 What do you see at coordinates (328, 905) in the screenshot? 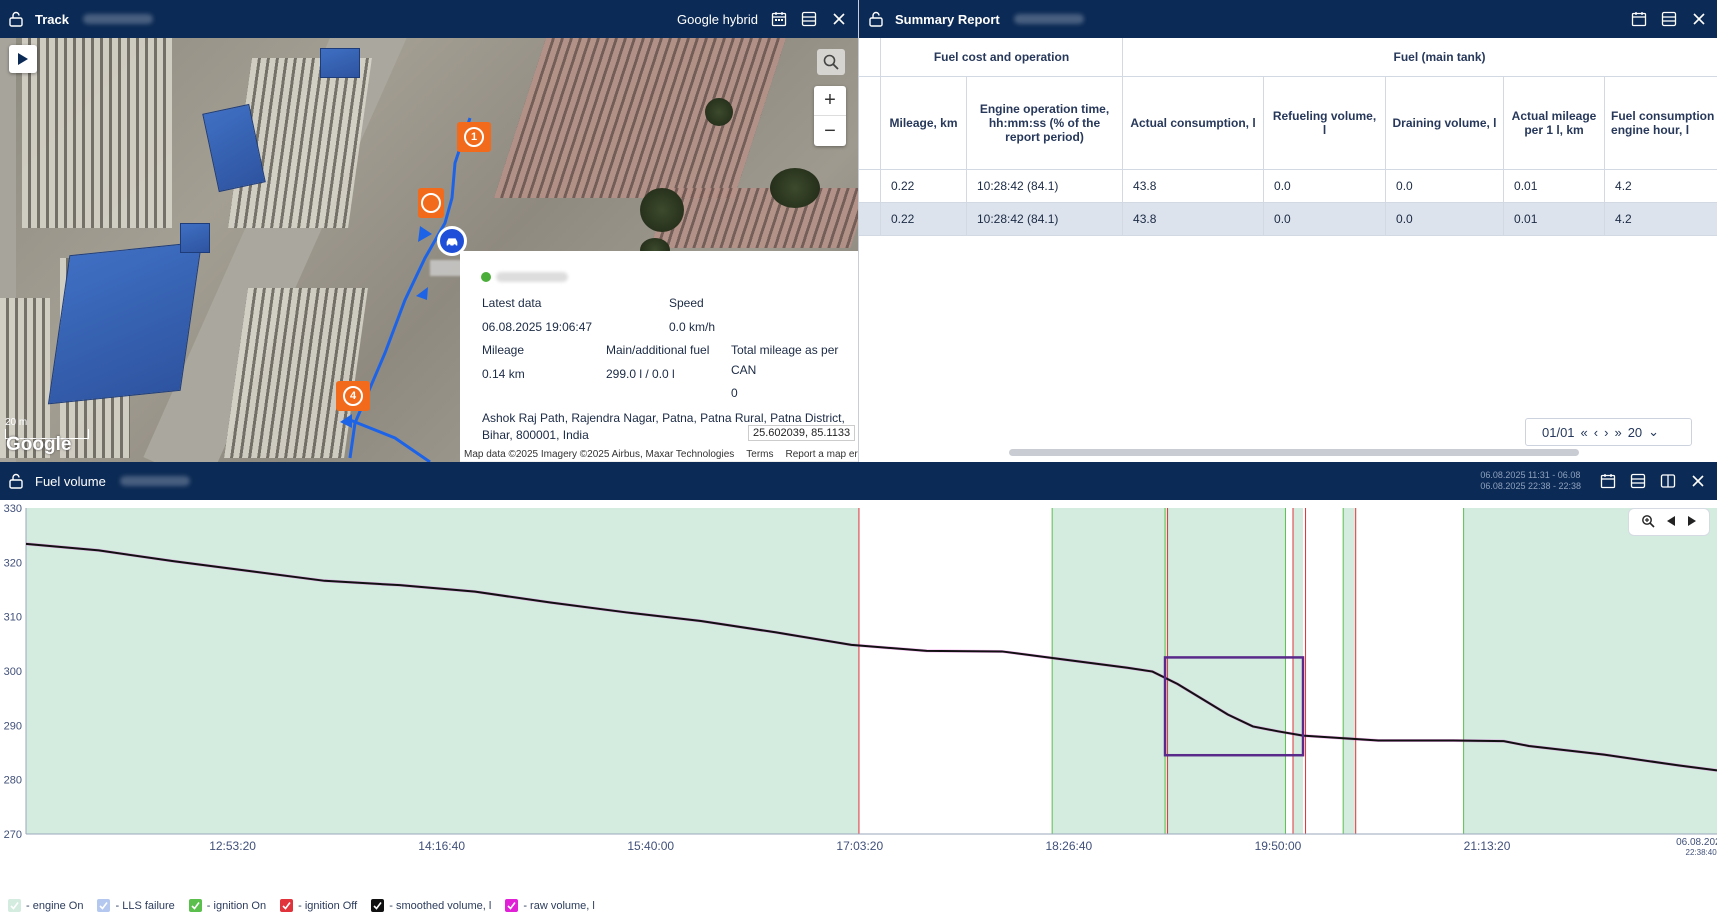
I see `legend-label: - ignition Off` at bounding box center [328, 905].